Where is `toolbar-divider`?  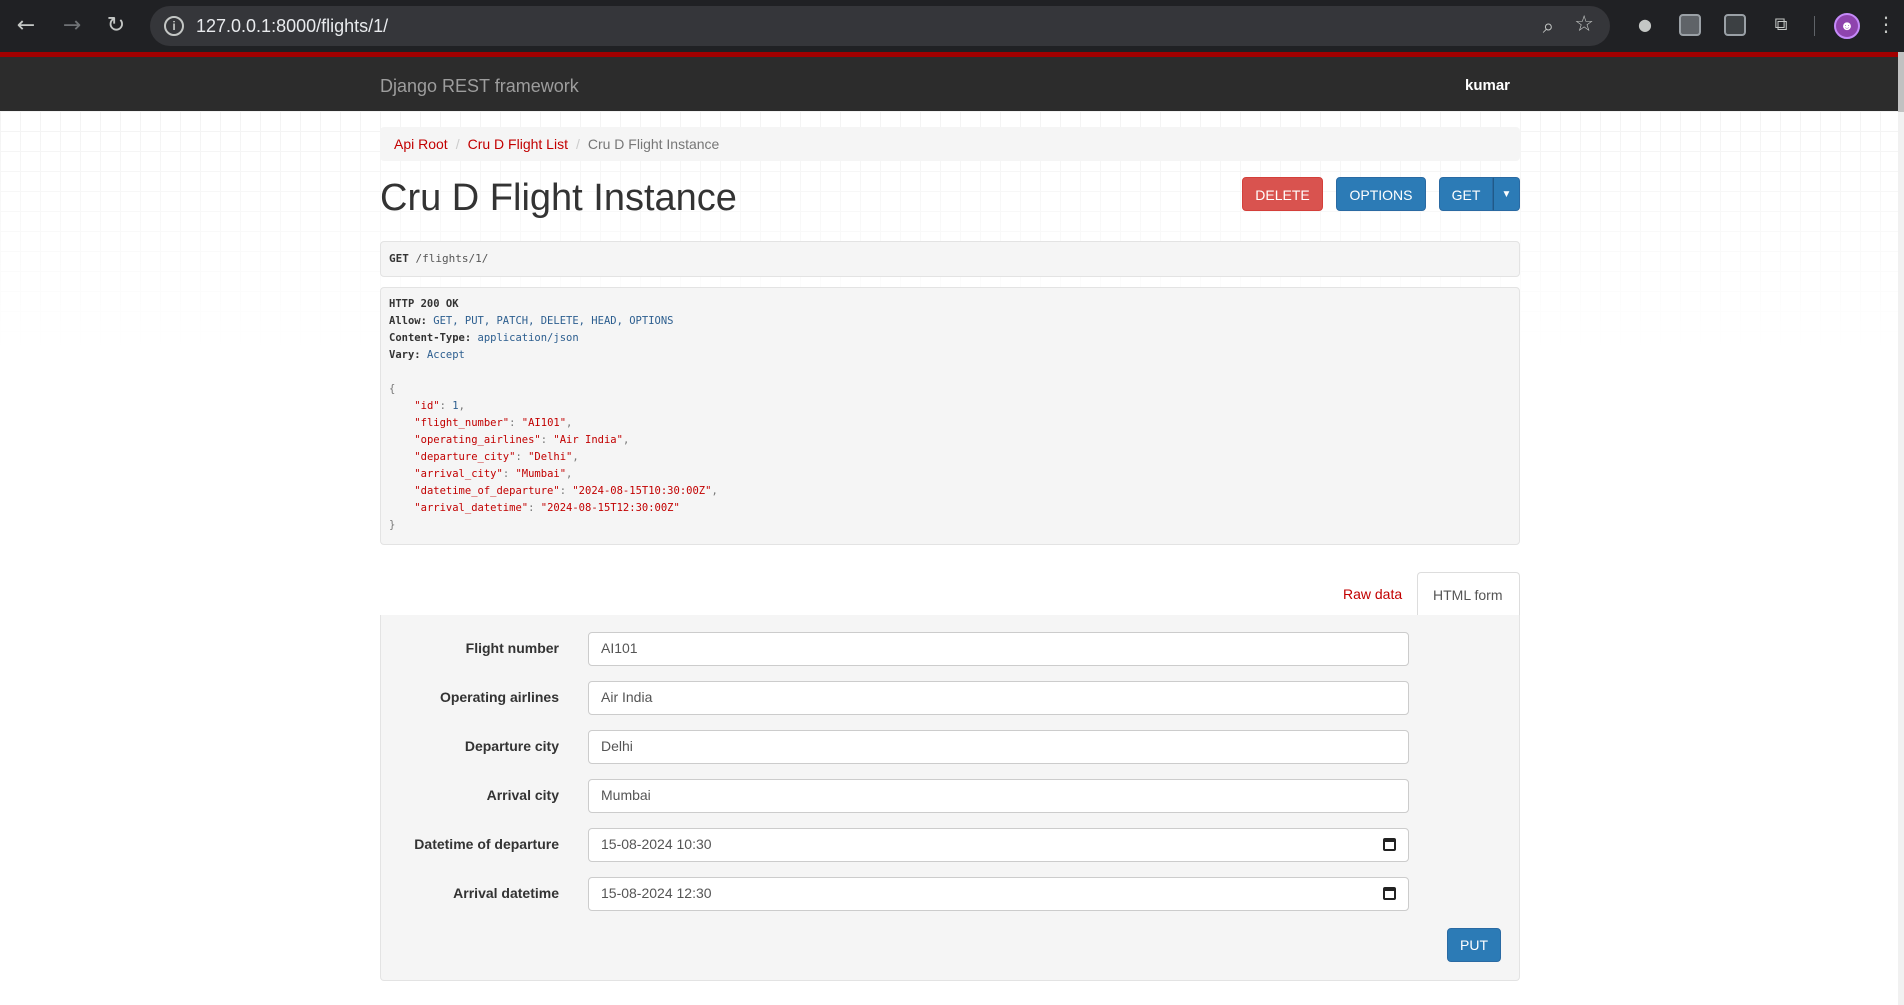 toolbar-divider is located at coordinates (1814, 26).